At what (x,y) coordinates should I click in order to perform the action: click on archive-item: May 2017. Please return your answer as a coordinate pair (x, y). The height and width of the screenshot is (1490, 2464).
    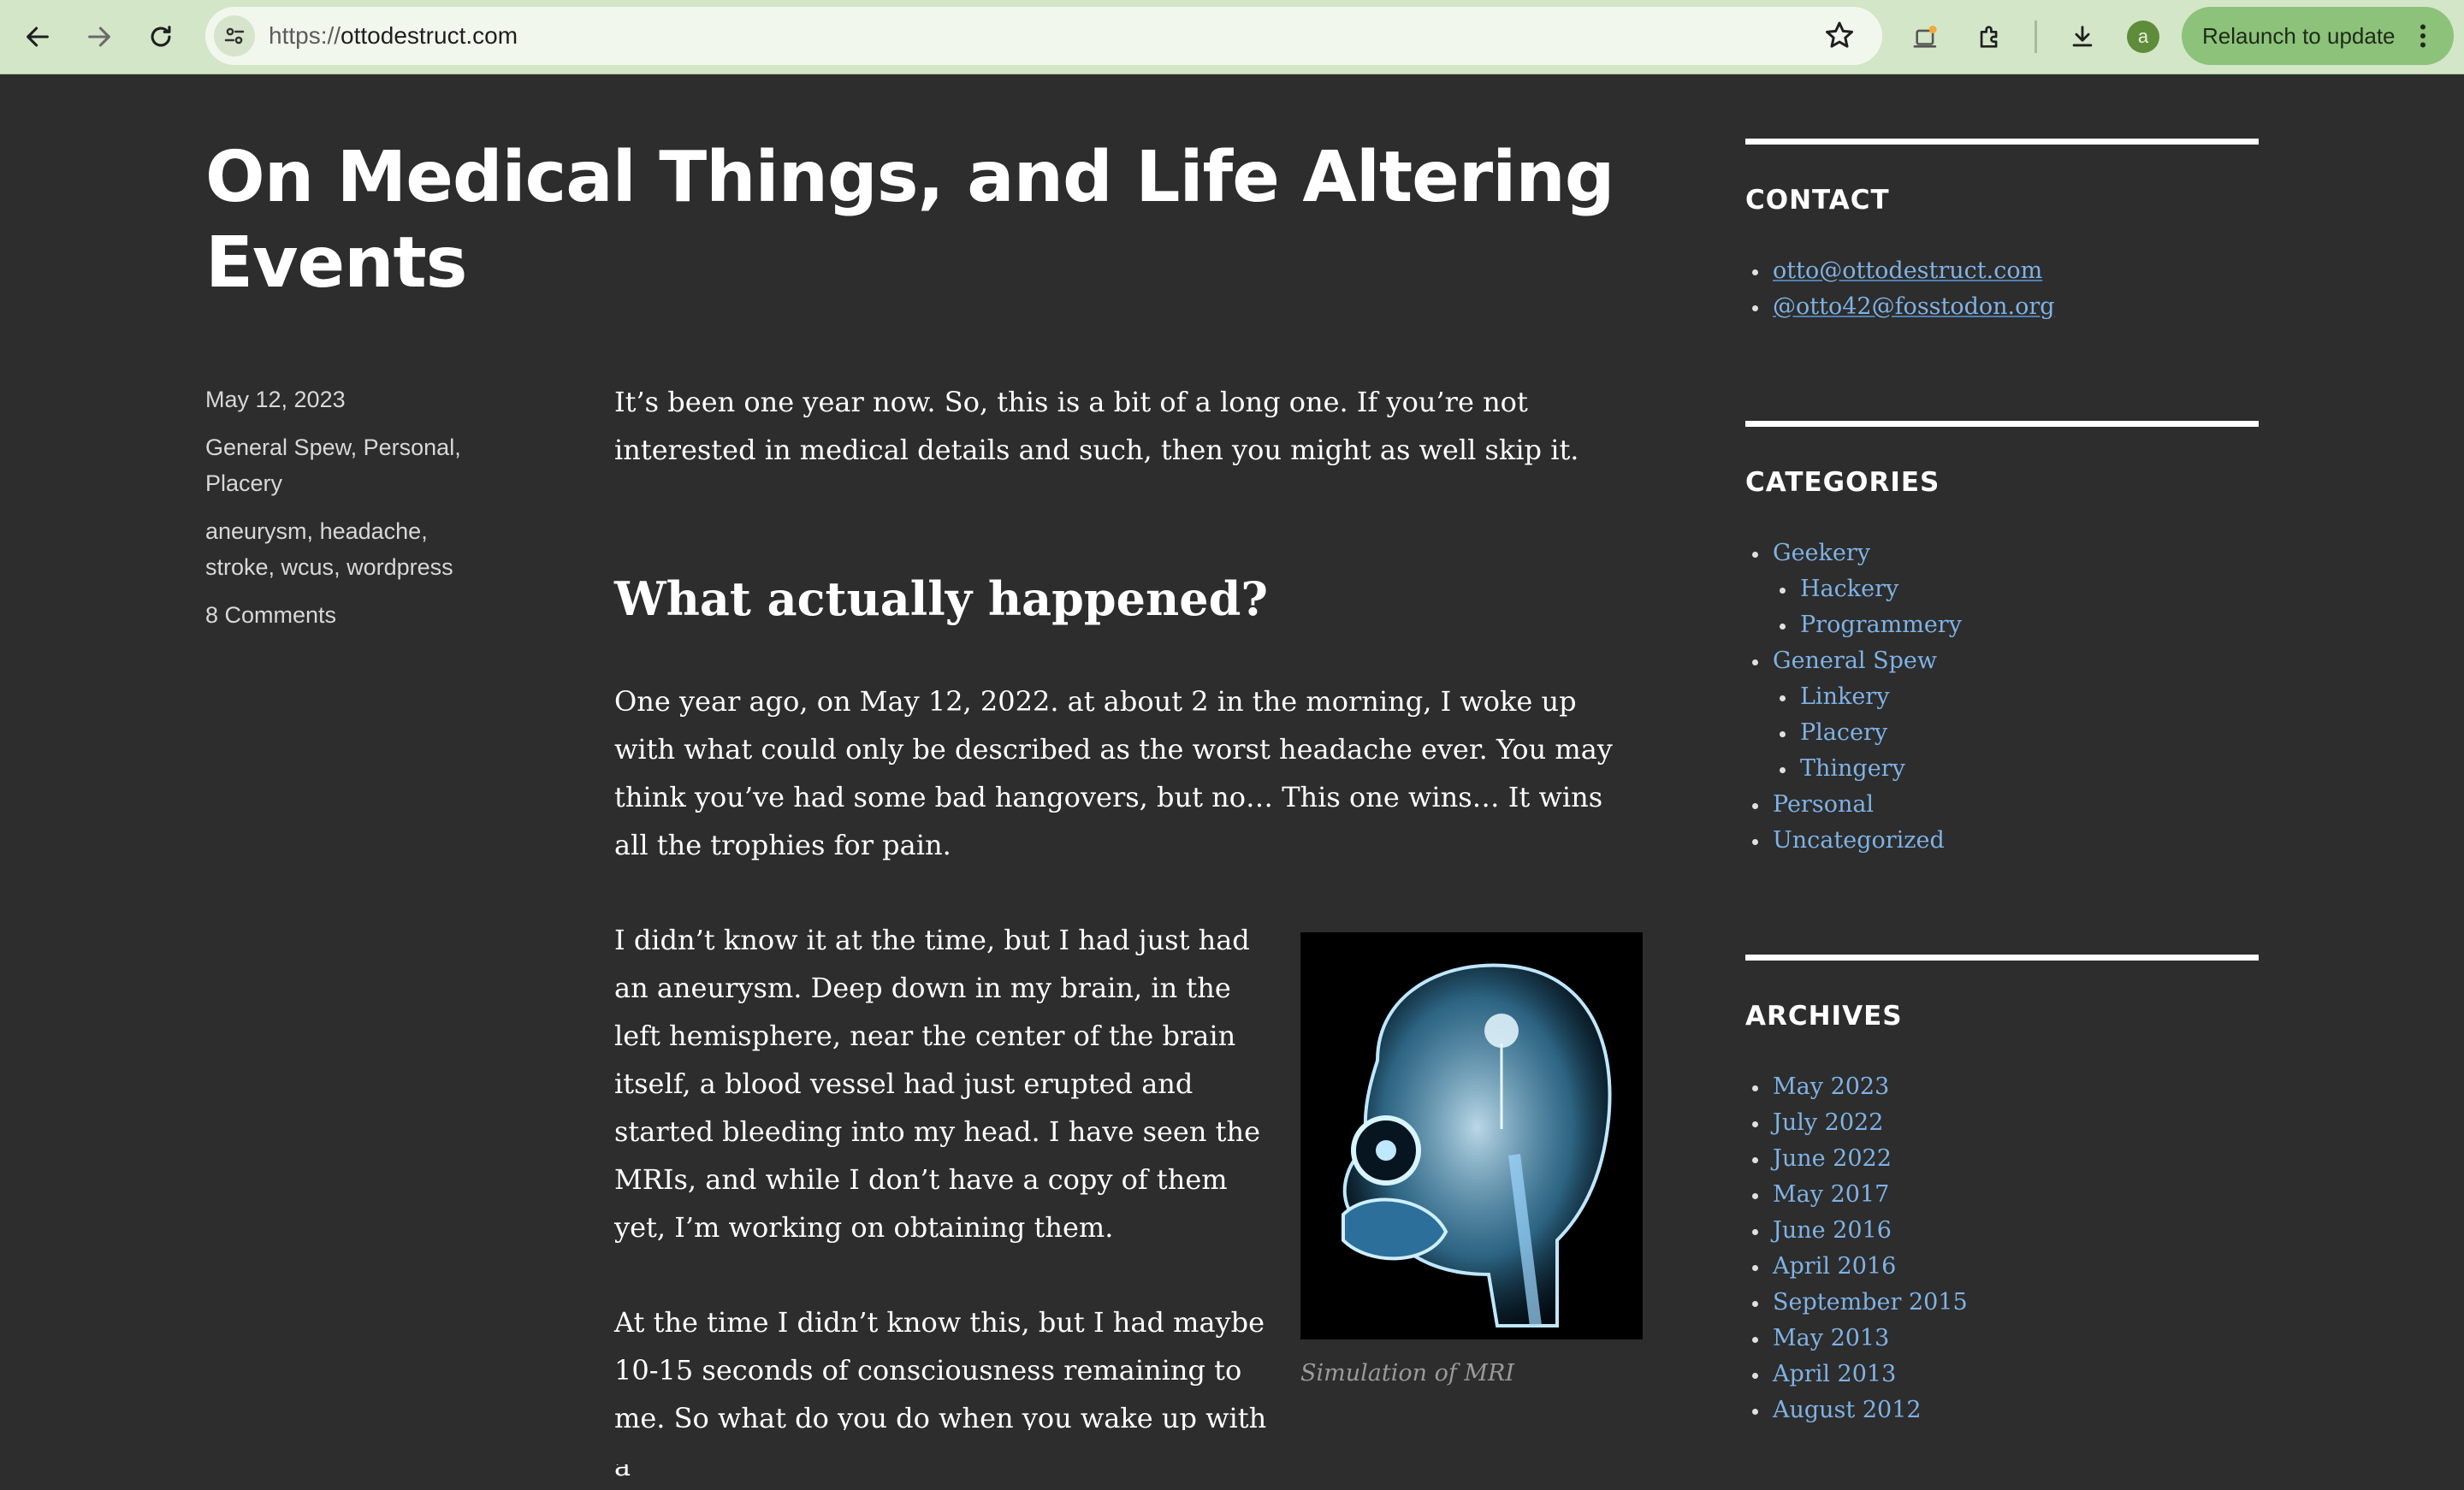
    Looking at the image, I should click on (1856, 1195).